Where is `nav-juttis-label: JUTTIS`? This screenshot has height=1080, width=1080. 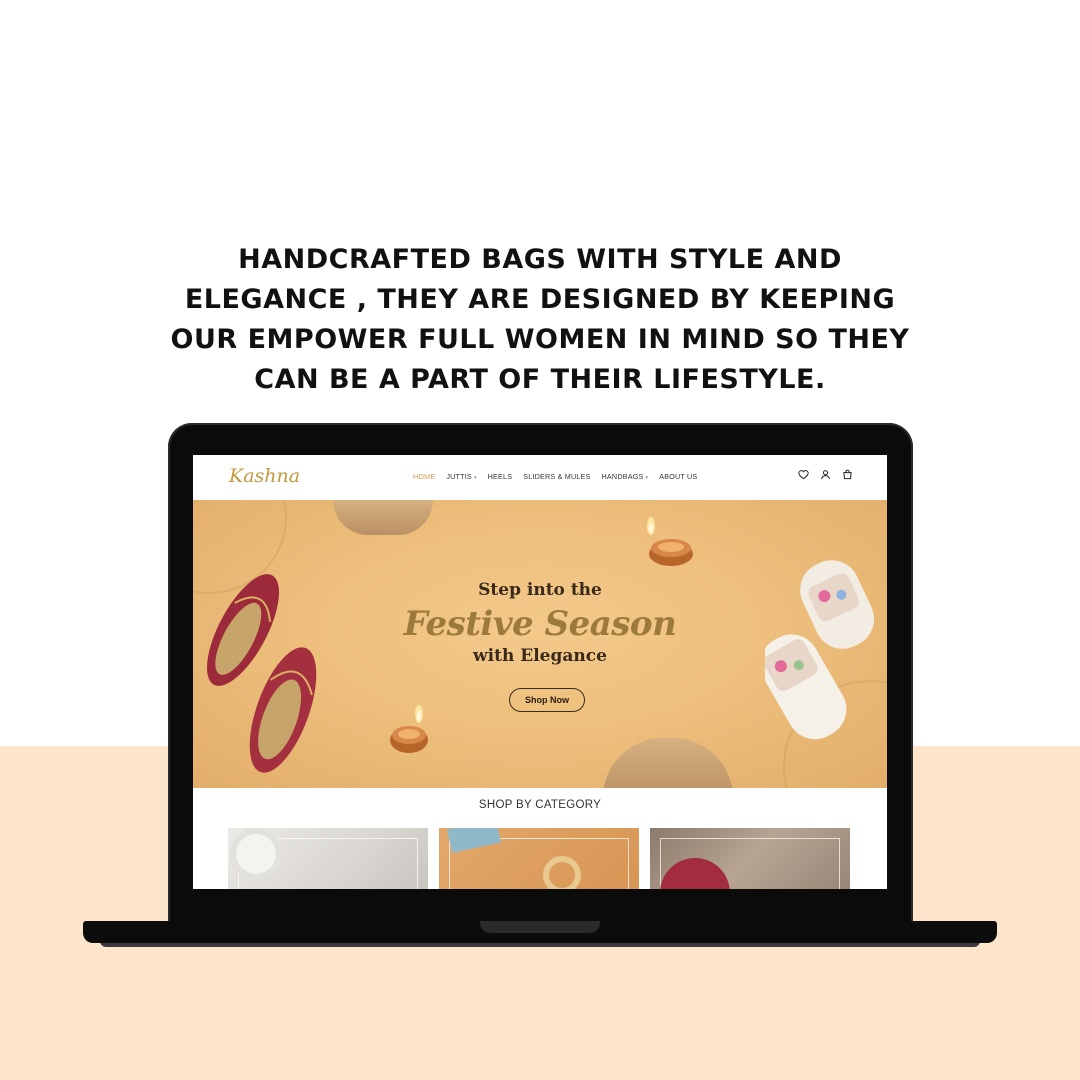 nav-juttis-label: JUTTIS is located at coordinates (459, 476).